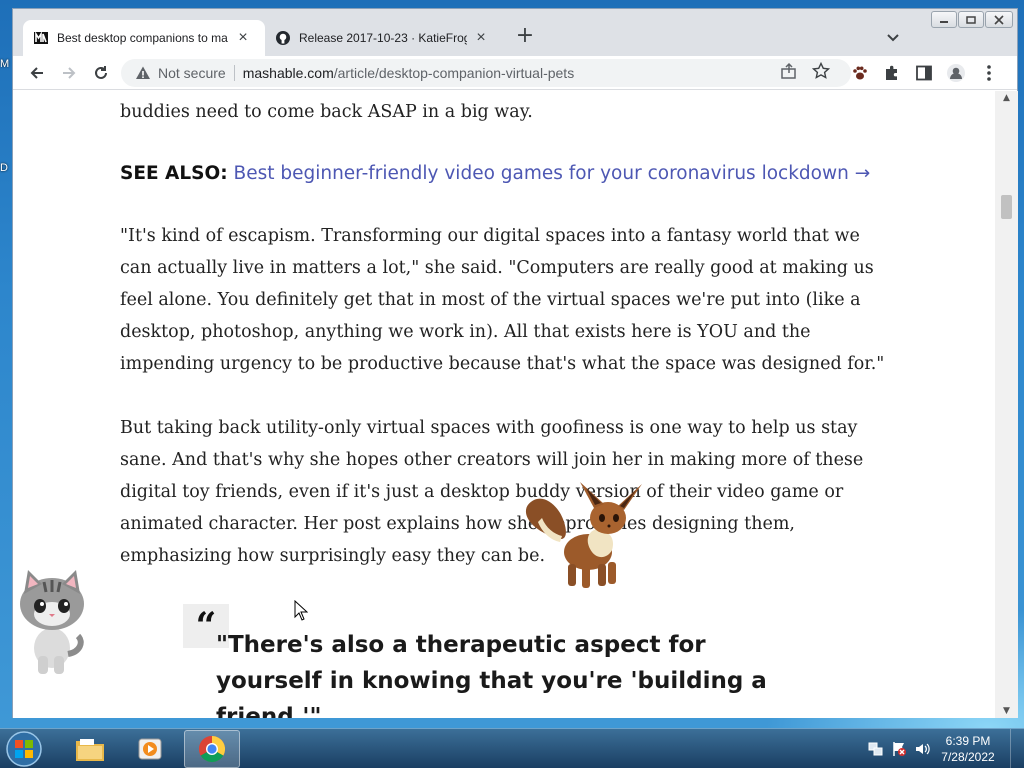 The image size is (1024, 768). What do you see at coordinates (37, 73) in the screenshot?
I see `back-arrow-icon` at bounding box center [37, 73].